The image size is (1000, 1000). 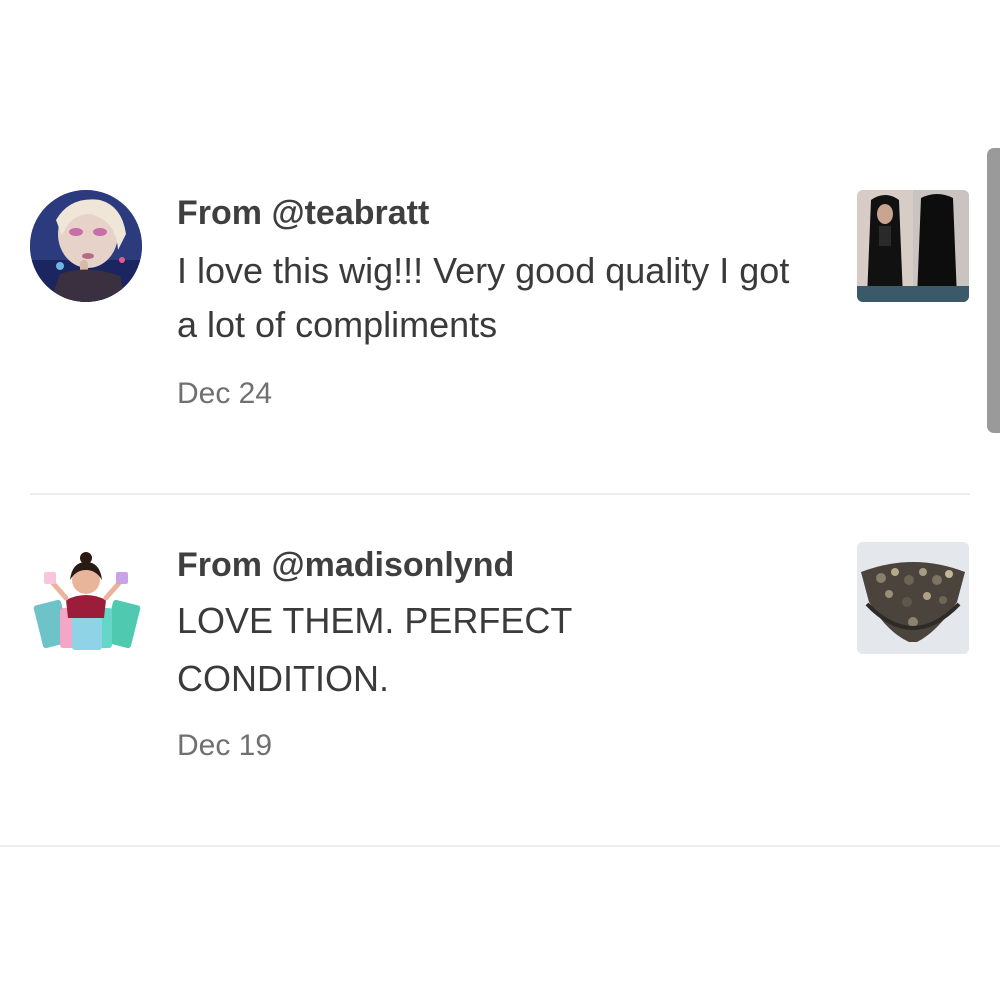 What do you see at coordinates (497, 213) in the screenshot?
I see `review-author: From @teabratt` at bounding box center [497, 213].